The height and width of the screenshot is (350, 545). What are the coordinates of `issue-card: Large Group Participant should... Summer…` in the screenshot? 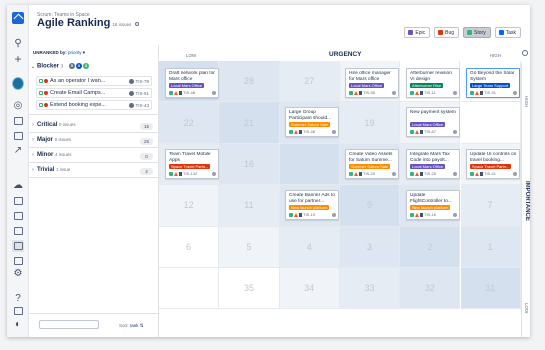 It's located at (312, 122).